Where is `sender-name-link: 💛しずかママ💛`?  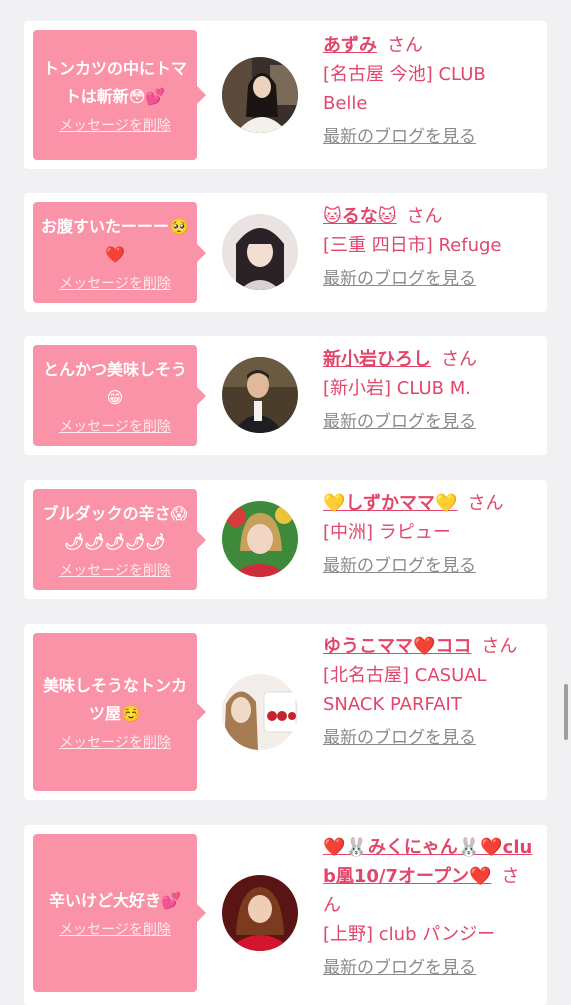
sender-name-link: 💛しずかママ💛 is located at coordinates (390, 503).